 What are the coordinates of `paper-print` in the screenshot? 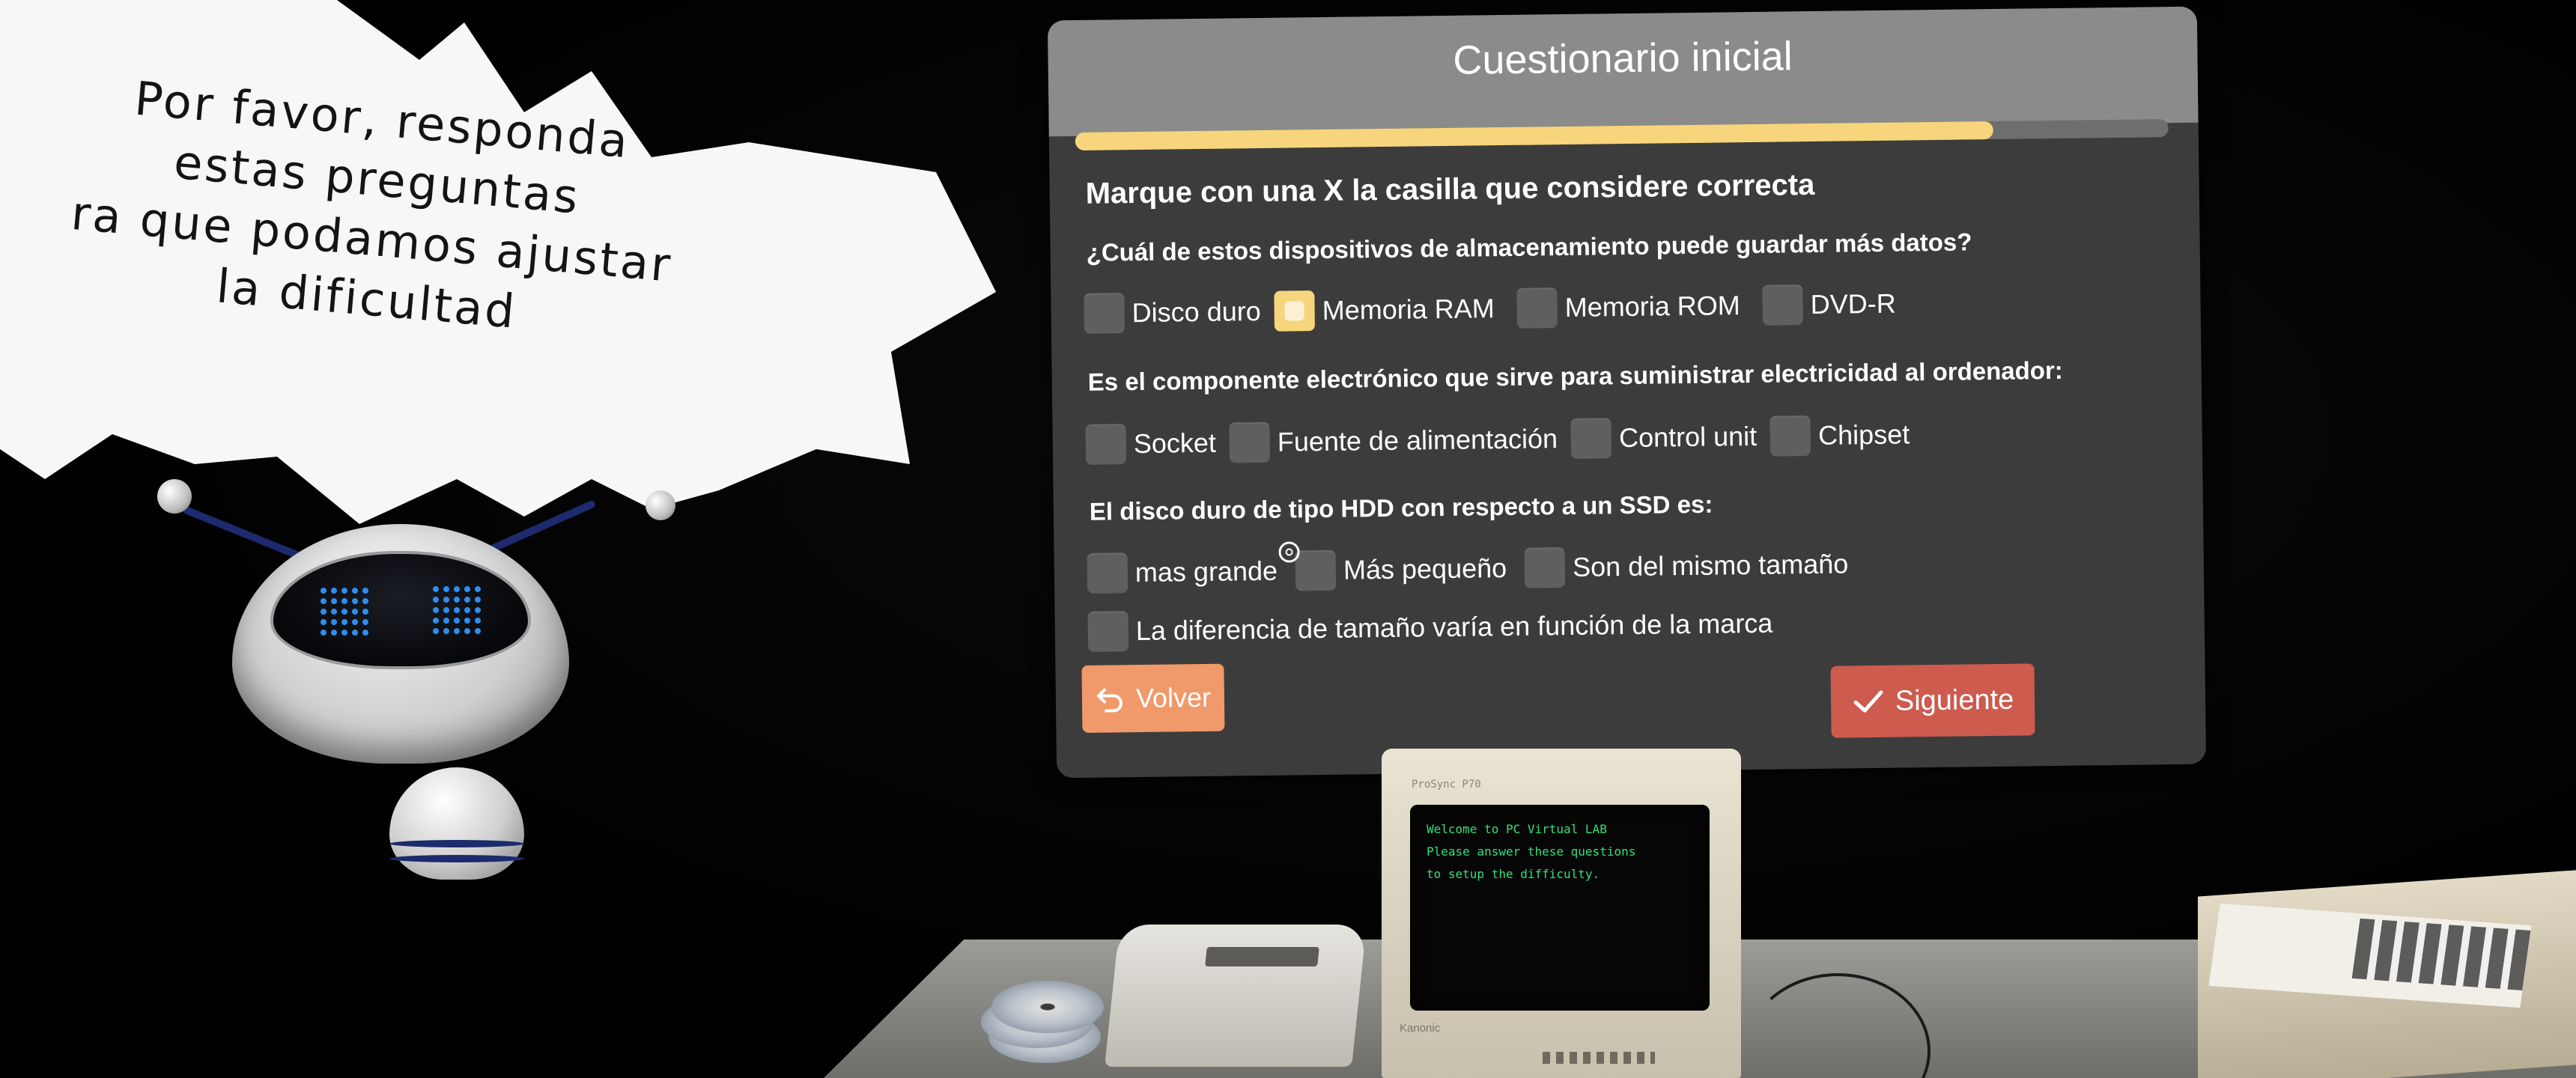 It's located at (2441, 954).